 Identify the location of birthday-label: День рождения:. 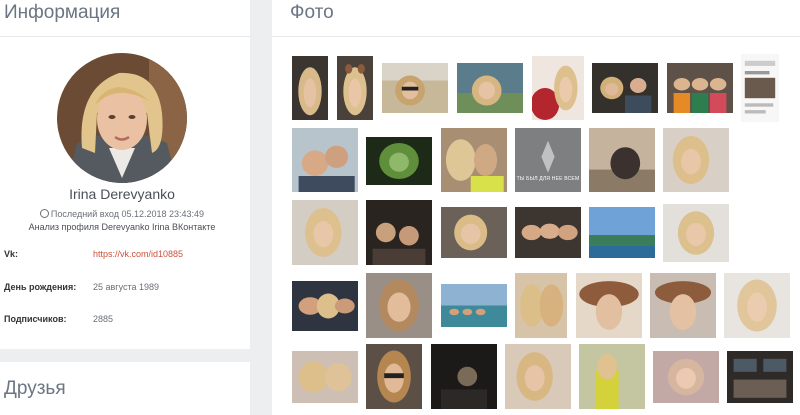
(40, 287).